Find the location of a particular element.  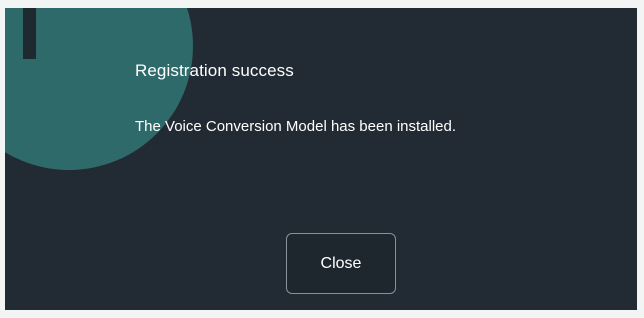

info-icon-bar is located at coordinates (29, 33).